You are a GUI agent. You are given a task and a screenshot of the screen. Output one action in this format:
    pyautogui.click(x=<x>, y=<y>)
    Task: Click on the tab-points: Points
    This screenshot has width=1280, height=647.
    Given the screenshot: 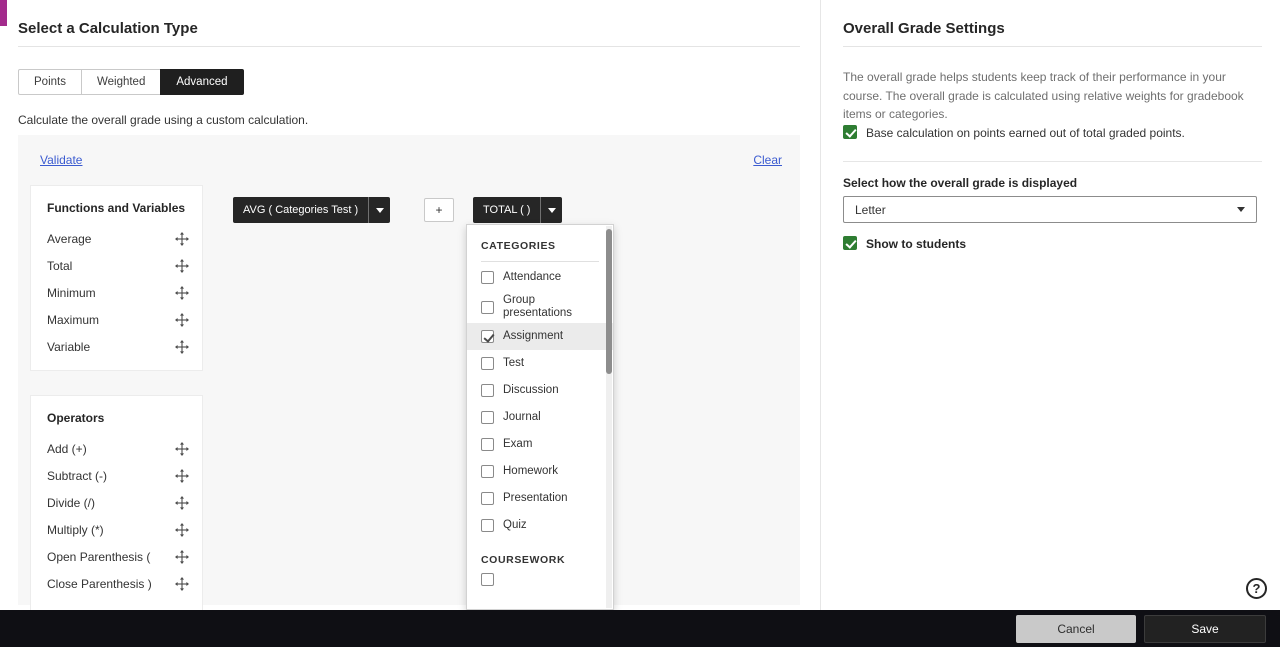 What is the action you would take?
    pyautogui.click(x=50, y=82)
    